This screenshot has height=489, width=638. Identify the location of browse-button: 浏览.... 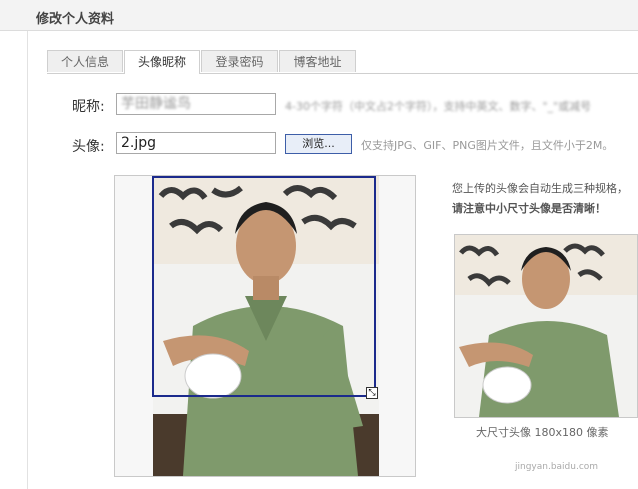
(318, 144).